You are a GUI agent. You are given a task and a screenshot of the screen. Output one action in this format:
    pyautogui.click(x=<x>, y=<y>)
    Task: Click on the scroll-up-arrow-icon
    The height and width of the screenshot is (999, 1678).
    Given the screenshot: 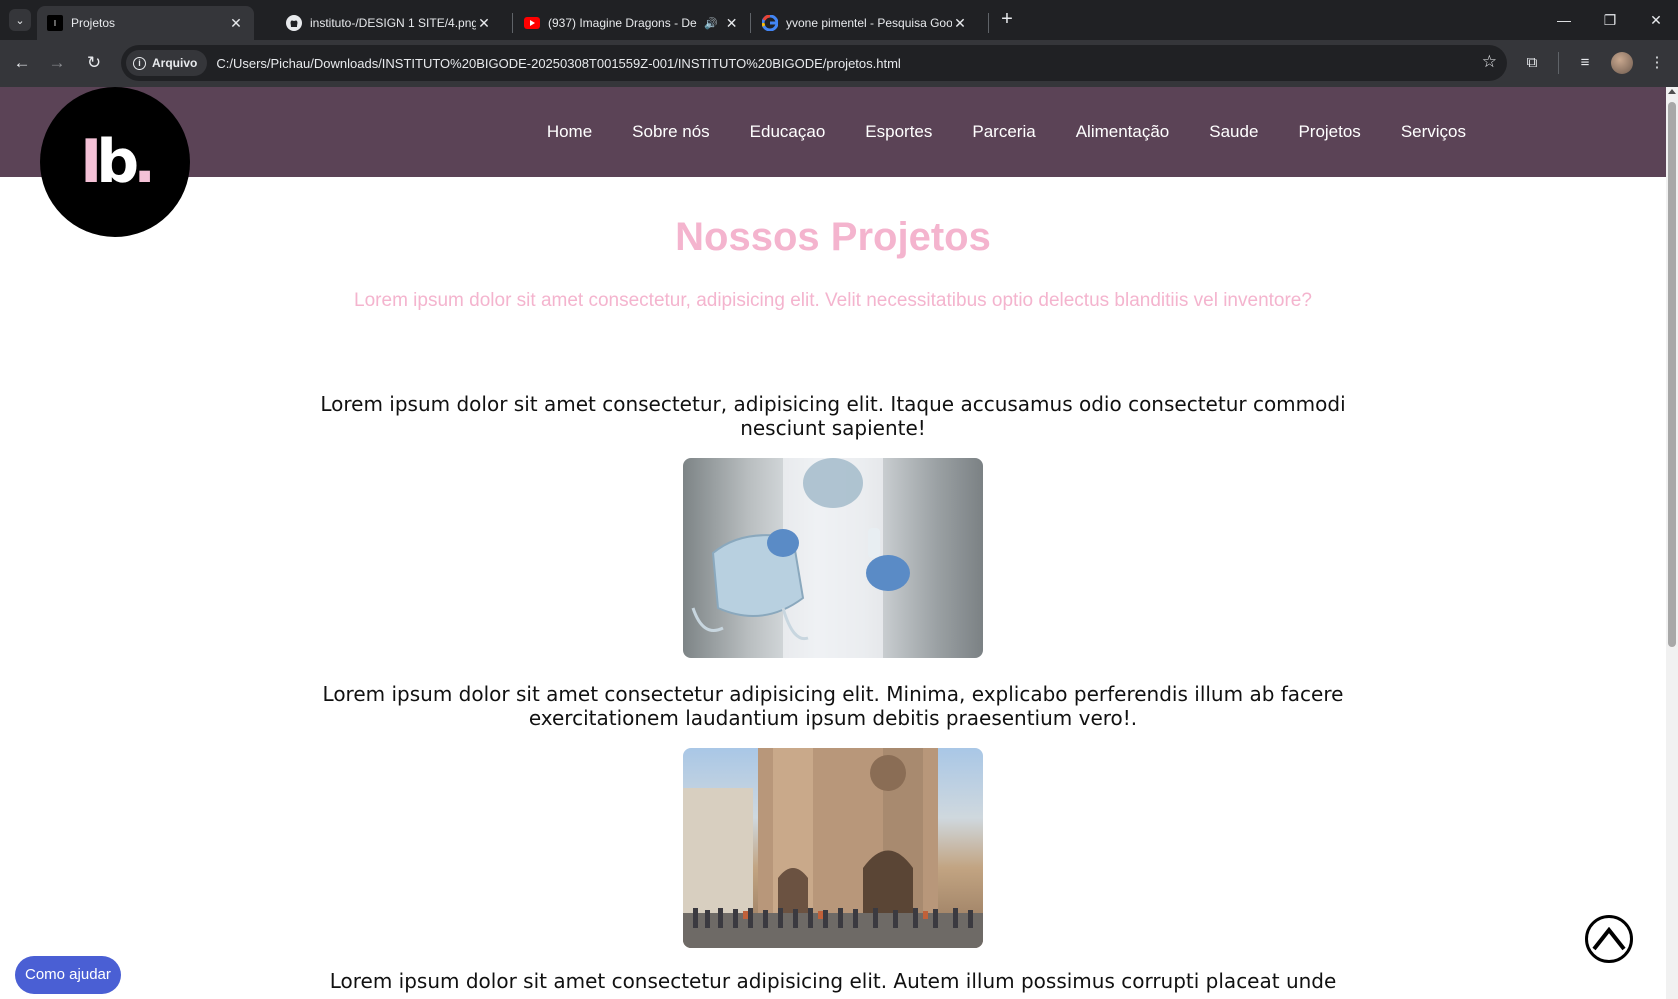 What is the action you would take?
    pyautogui.click(x=1672, y=91)
    